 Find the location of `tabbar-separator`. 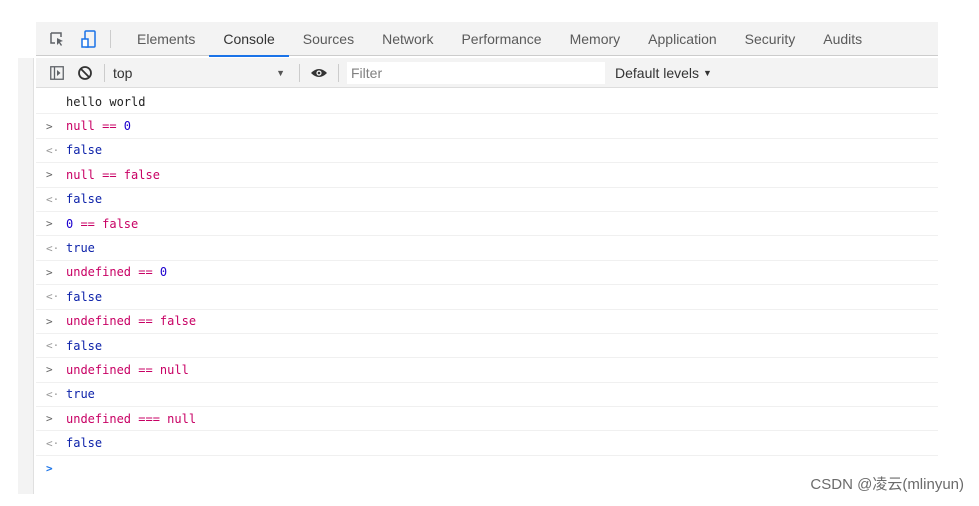

tabbar-separator is located at coordinates (110, 38).